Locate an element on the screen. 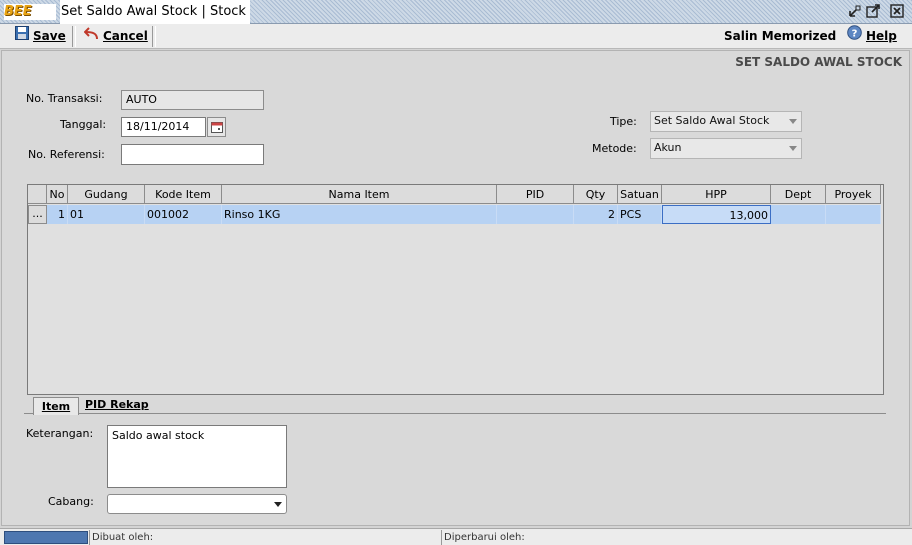 The image size is (912, 545). tab-strip-line is located at coordinates (455, 413).